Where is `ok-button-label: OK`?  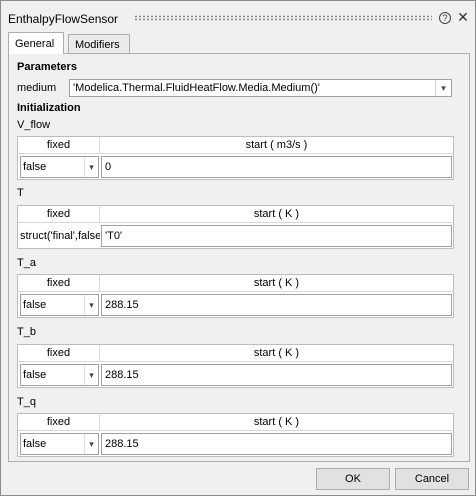
ok-button-label: OK is located at coordinates (353, 479).